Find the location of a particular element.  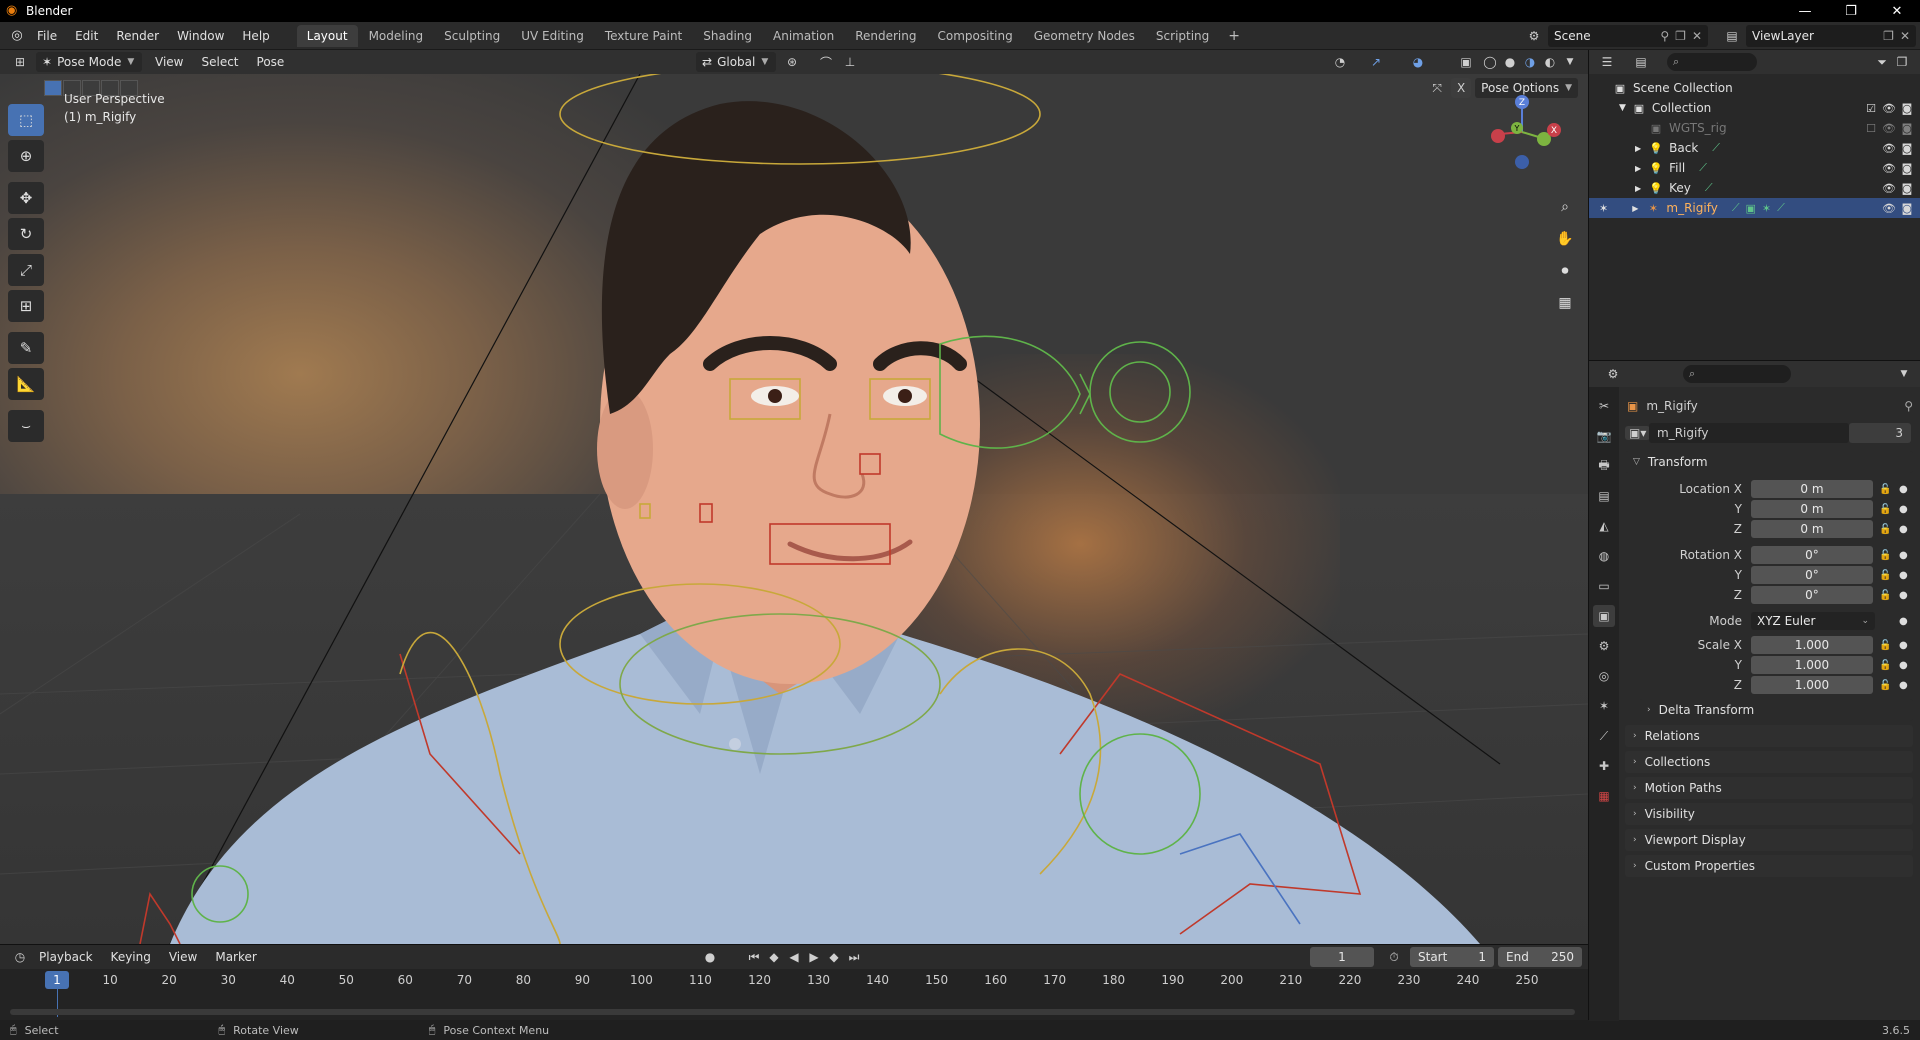

outliner-item-key: ▶ 💡 Key ⟋ 👁 ◙ is located at coordinates (1754, 188).